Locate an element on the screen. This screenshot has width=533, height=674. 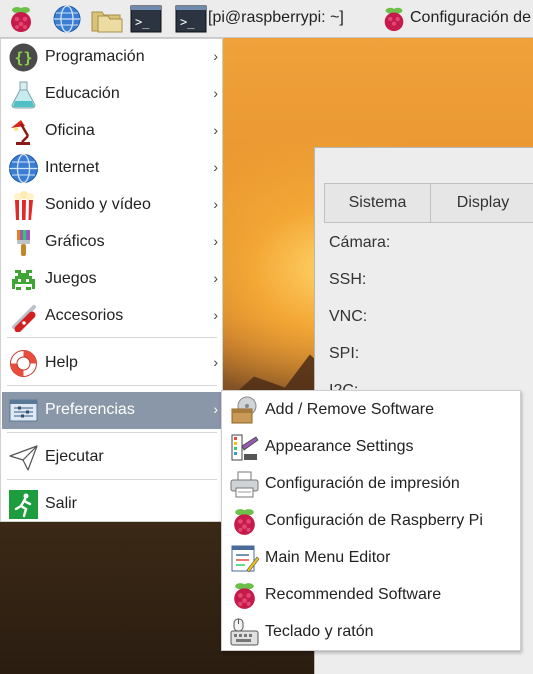
tab-sistema: Sistema is located at coordinates (378, 203).